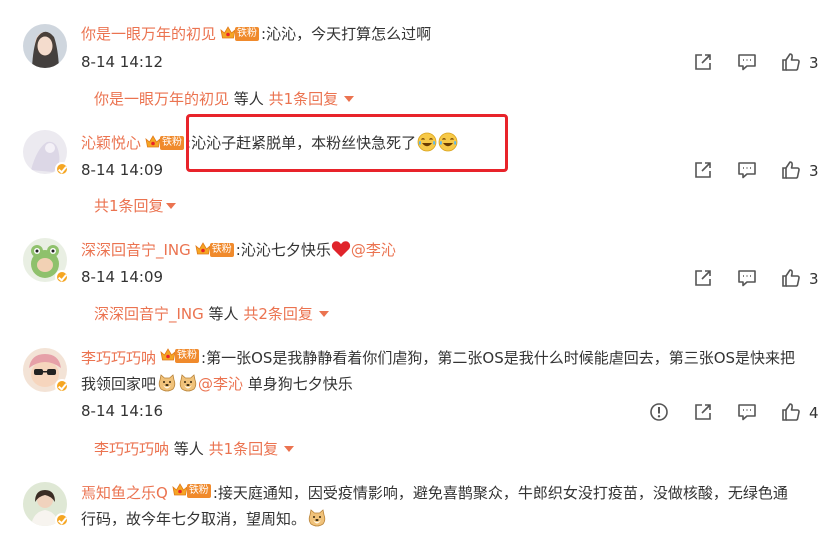 Image resolution: width=829 pixels, height=541 pixels. I want to click on avatar, so click(45, 46).